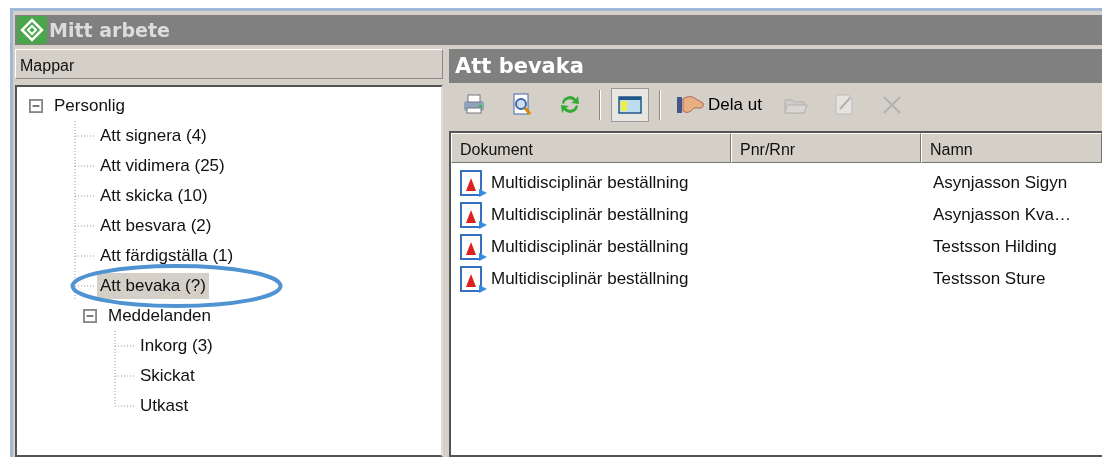 The height and width of the screenshot is (457, 1102). I want to click on panel-title: Att bevaka, so click(775, 66).